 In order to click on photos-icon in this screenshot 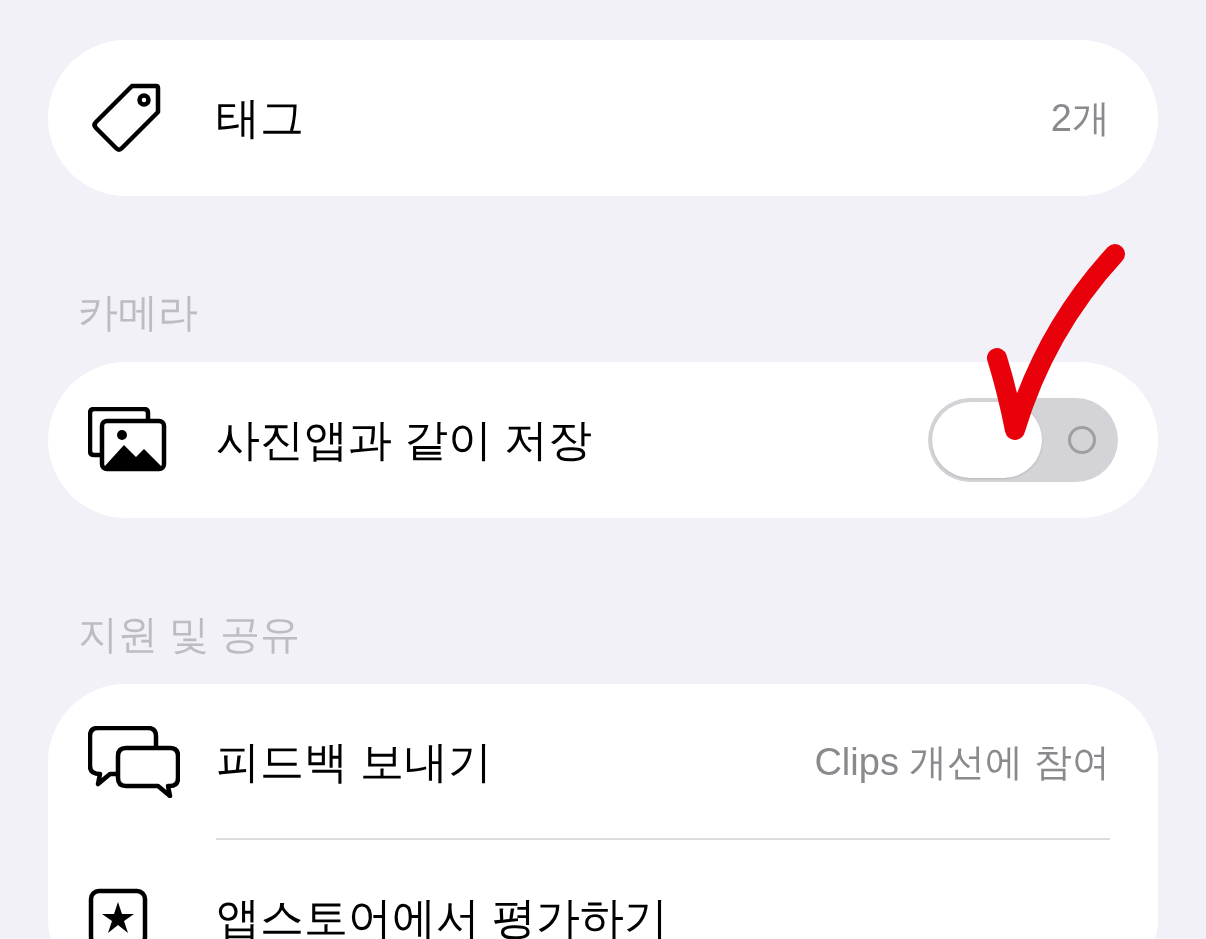, I will do `click(128, 440)`.